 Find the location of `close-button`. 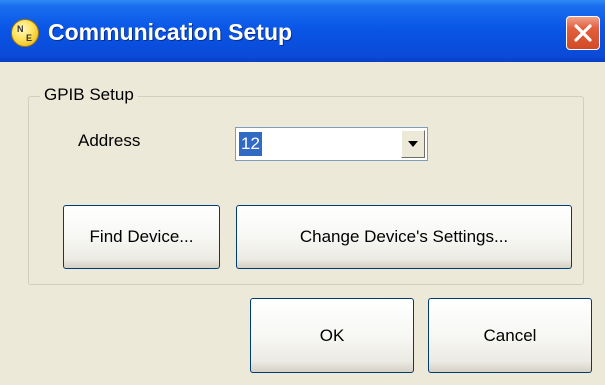

close-button is located at coordinates (583, 33).